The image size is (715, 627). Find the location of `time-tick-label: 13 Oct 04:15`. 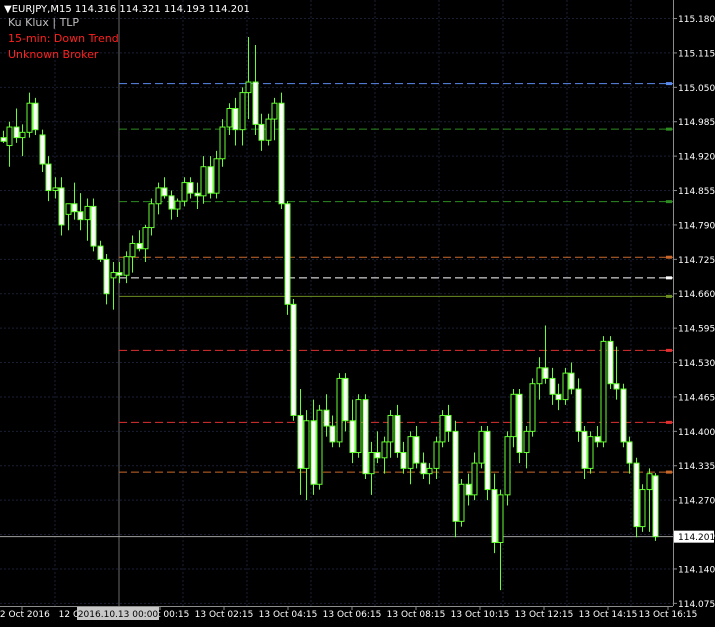

time-tick-label: 13 Oct 04:15 is located at coordinates (288, 615).